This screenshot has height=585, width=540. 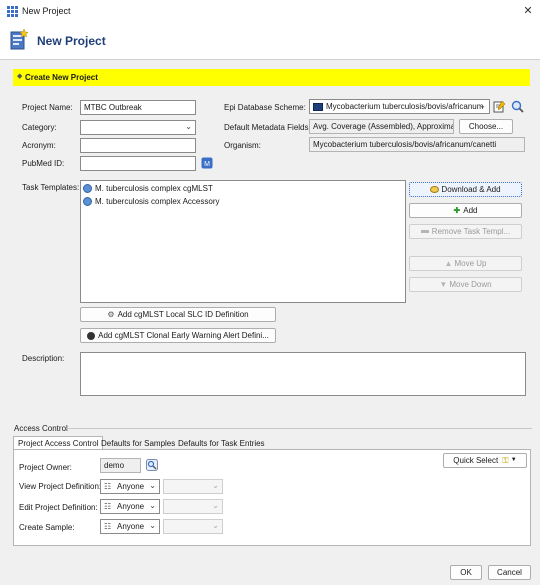 What do you see at coordinates (457, 211) in the screenshot?
I see `plus-icon: ✚` at bounding box center [457, 211].